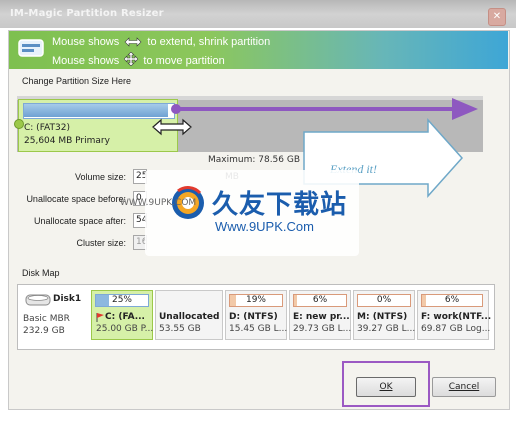 The image size is (516, 421). What do you see at coordinates (464, 387) in the screenshot?
I see `cancel-button: Cancel` at bounding box center [464, 387].